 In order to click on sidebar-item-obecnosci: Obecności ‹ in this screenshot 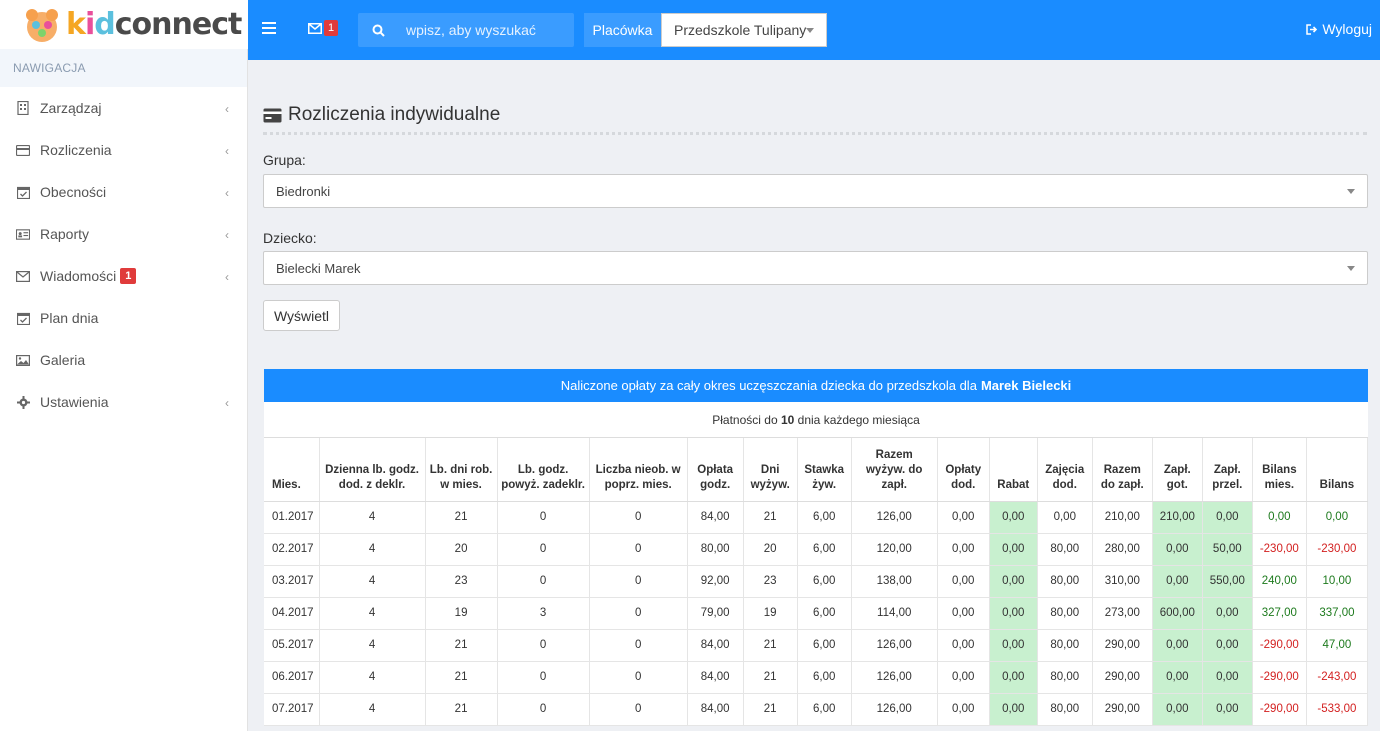, I will do `click(123, 192)`.